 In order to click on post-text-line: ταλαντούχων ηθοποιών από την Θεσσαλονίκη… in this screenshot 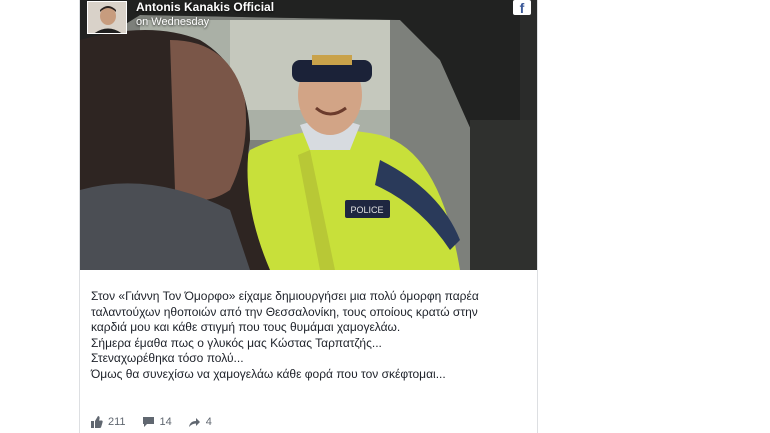, I will do `click(284, 311)`.